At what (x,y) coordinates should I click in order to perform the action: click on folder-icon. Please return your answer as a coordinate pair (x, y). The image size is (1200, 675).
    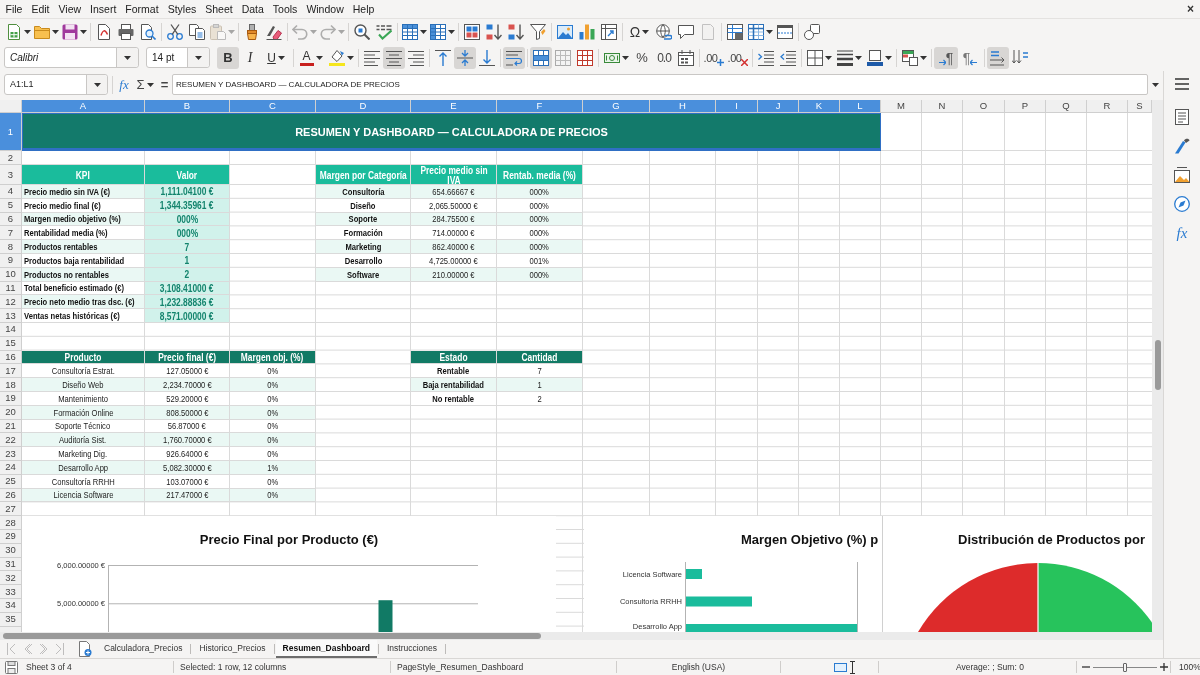
    Looking at the image, I should click on (42, 31).